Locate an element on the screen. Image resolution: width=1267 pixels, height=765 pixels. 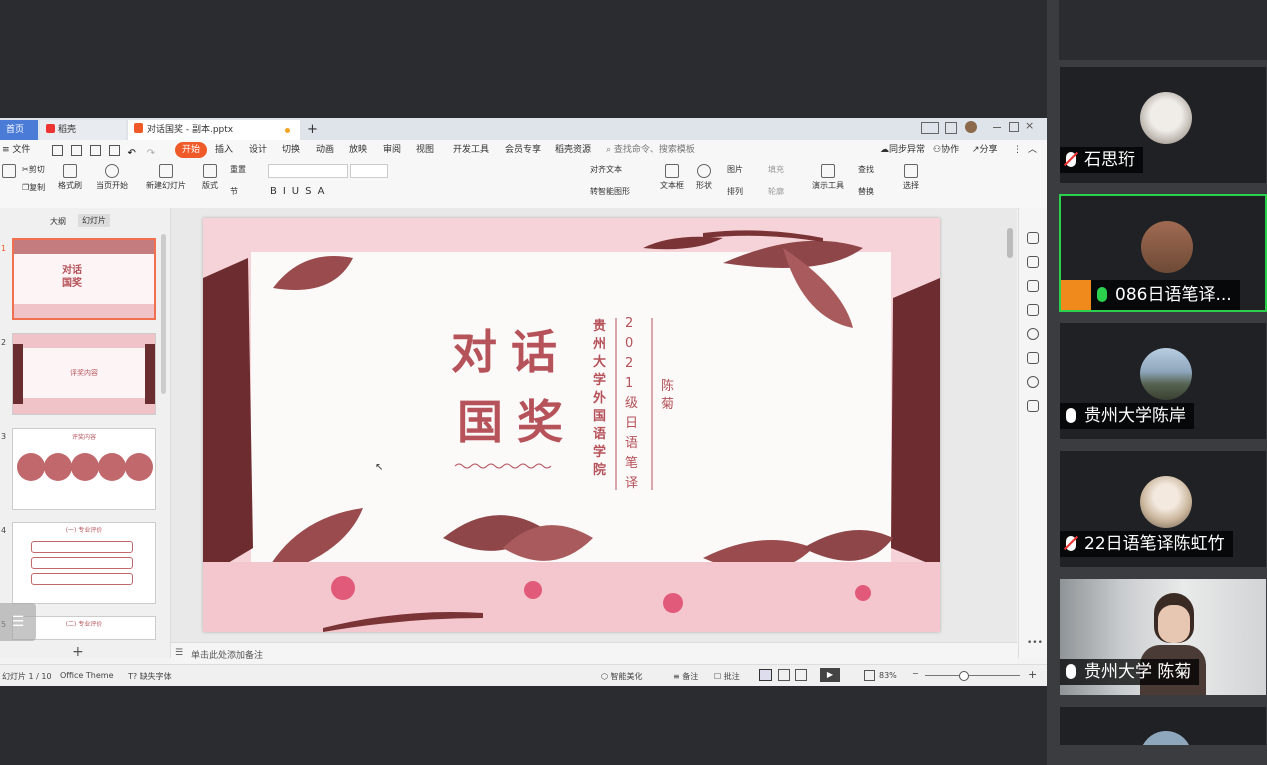
menu-file: ≡ 文件 is located at coordinates (16, 150).